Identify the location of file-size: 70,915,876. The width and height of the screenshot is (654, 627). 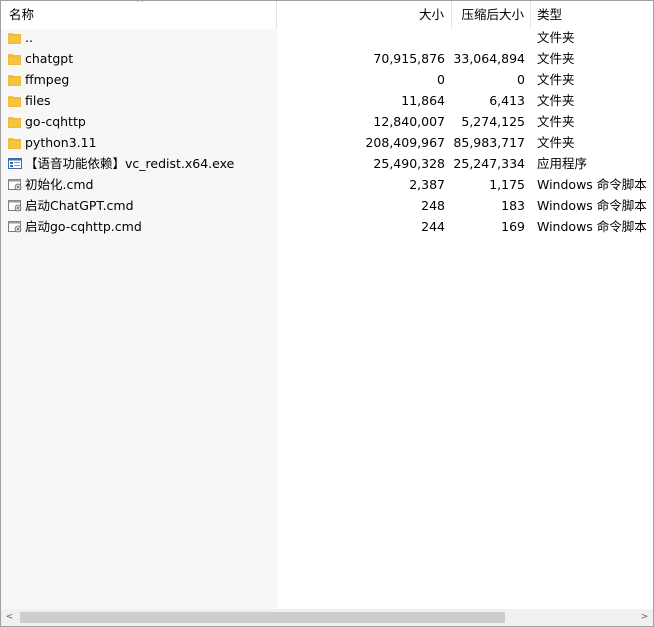
(409, 58).